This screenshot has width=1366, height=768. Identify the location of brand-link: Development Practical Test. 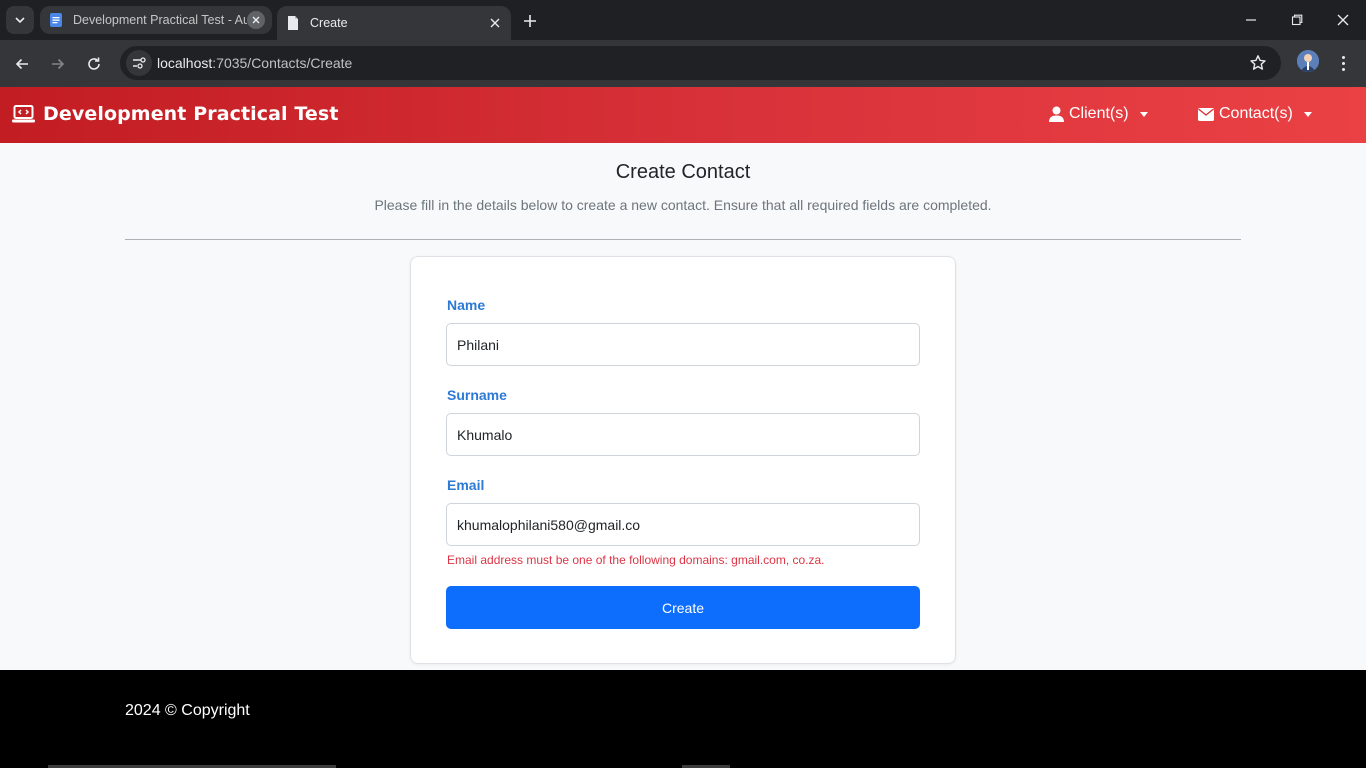
(175, 114).